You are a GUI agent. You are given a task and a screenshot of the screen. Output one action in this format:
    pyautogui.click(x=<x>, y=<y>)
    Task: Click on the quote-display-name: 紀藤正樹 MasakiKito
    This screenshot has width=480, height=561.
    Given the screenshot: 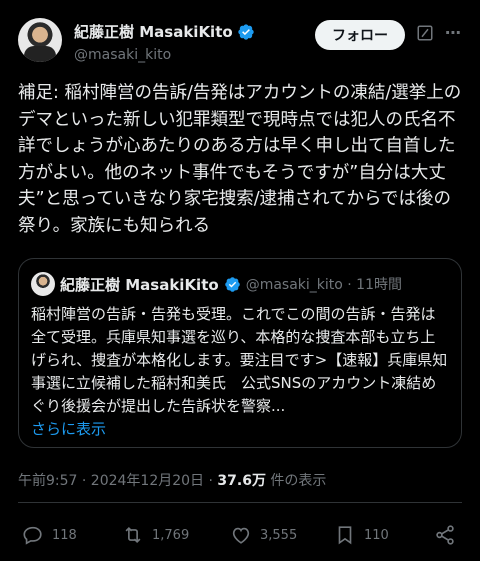 What is the action you would take?
    pyautogui.click(x=139, y=284)
    